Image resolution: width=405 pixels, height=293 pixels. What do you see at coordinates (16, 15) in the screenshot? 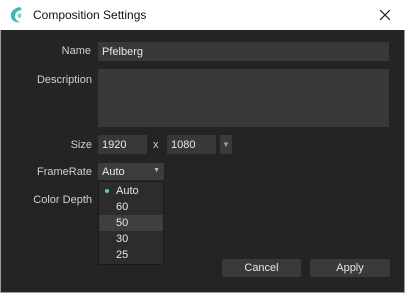
I see `app-logo-icon` at bounding box center [16, 15].